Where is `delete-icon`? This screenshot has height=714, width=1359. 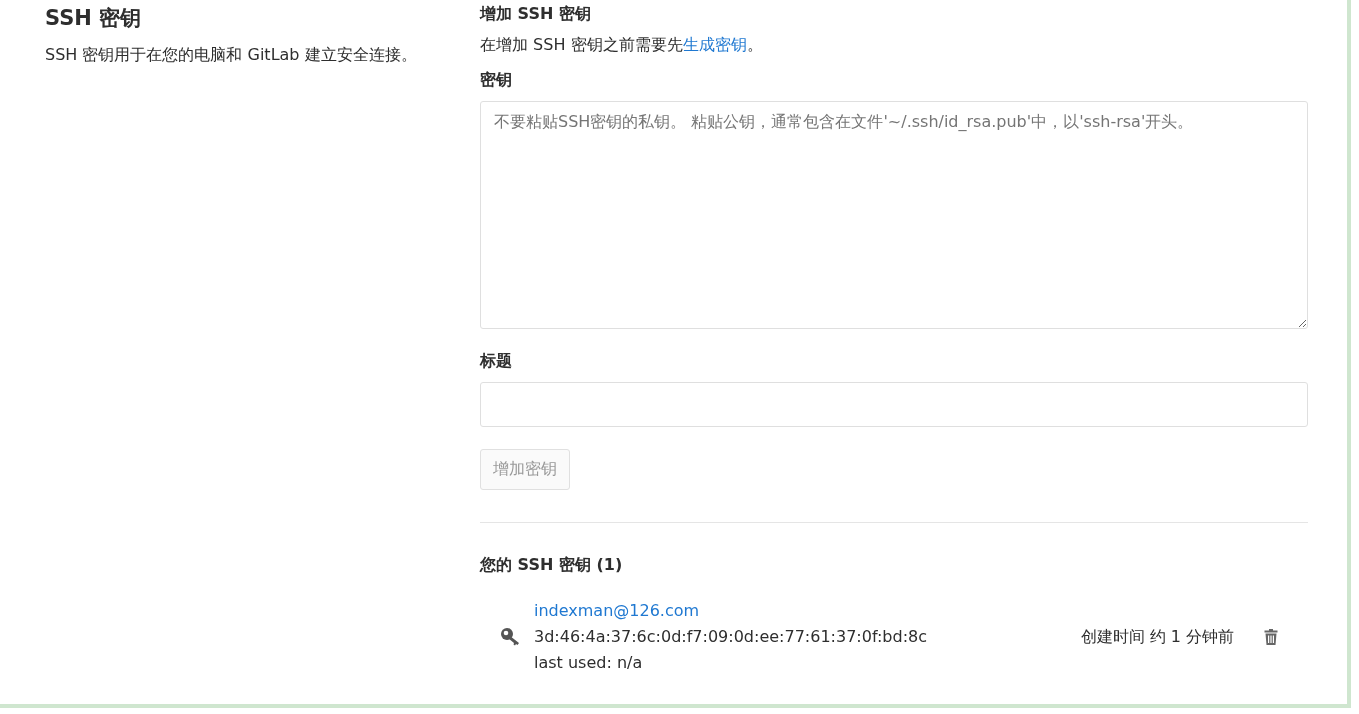
delete-icon is located at coordinates (1271, 637).